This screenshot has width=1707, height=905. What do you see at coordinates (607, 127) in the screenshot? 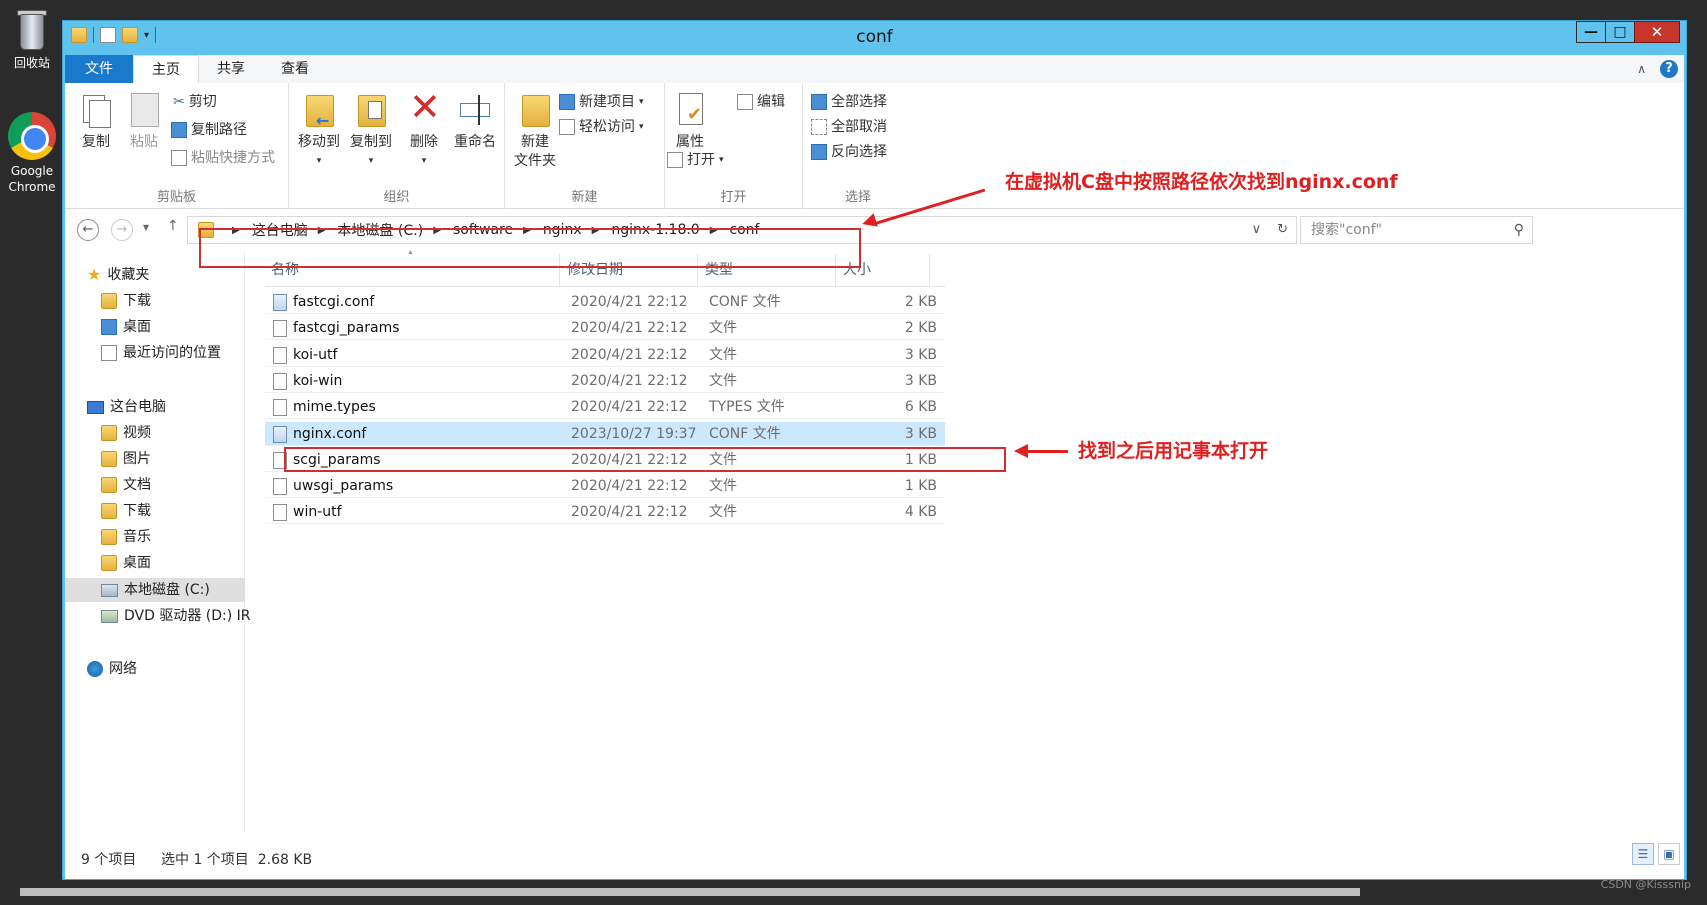
I see `easy-access-label: 轻松访问` at bounding box center [607, 127].